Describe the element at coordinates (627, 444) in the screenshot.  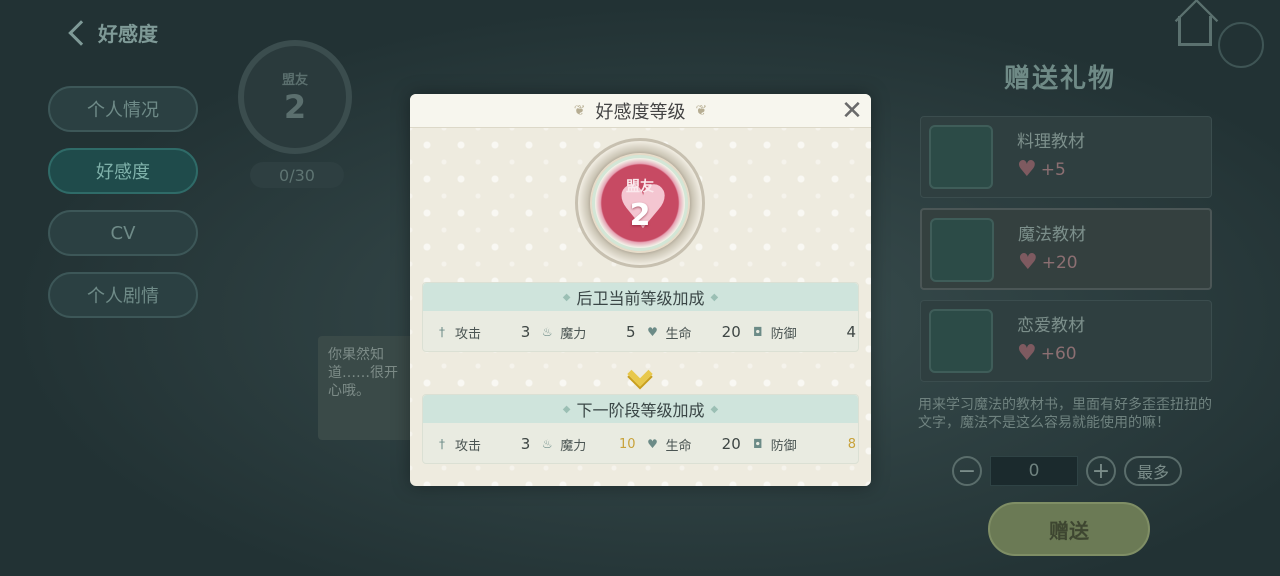
I see `stat-value-increased: 10` at that location.